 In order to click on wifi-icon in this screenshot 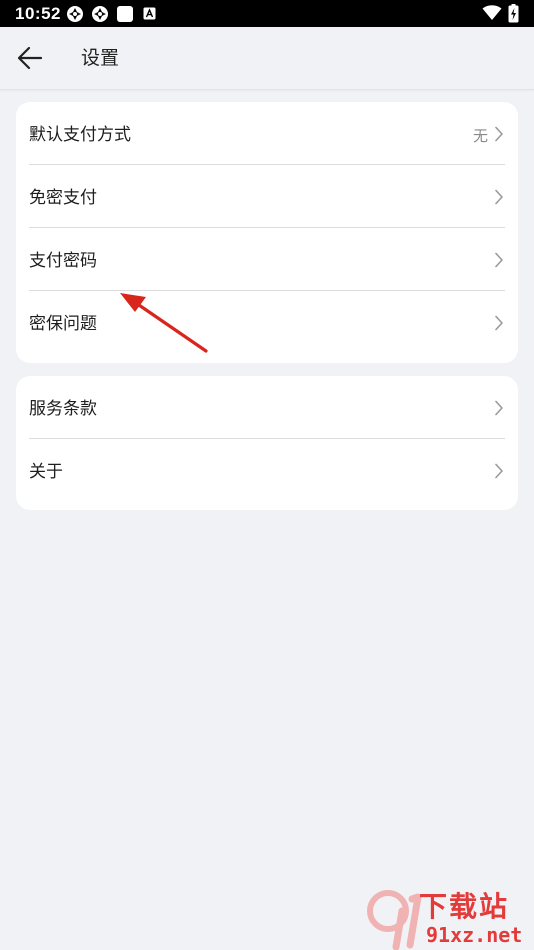, I will do `click(492, 12)`.